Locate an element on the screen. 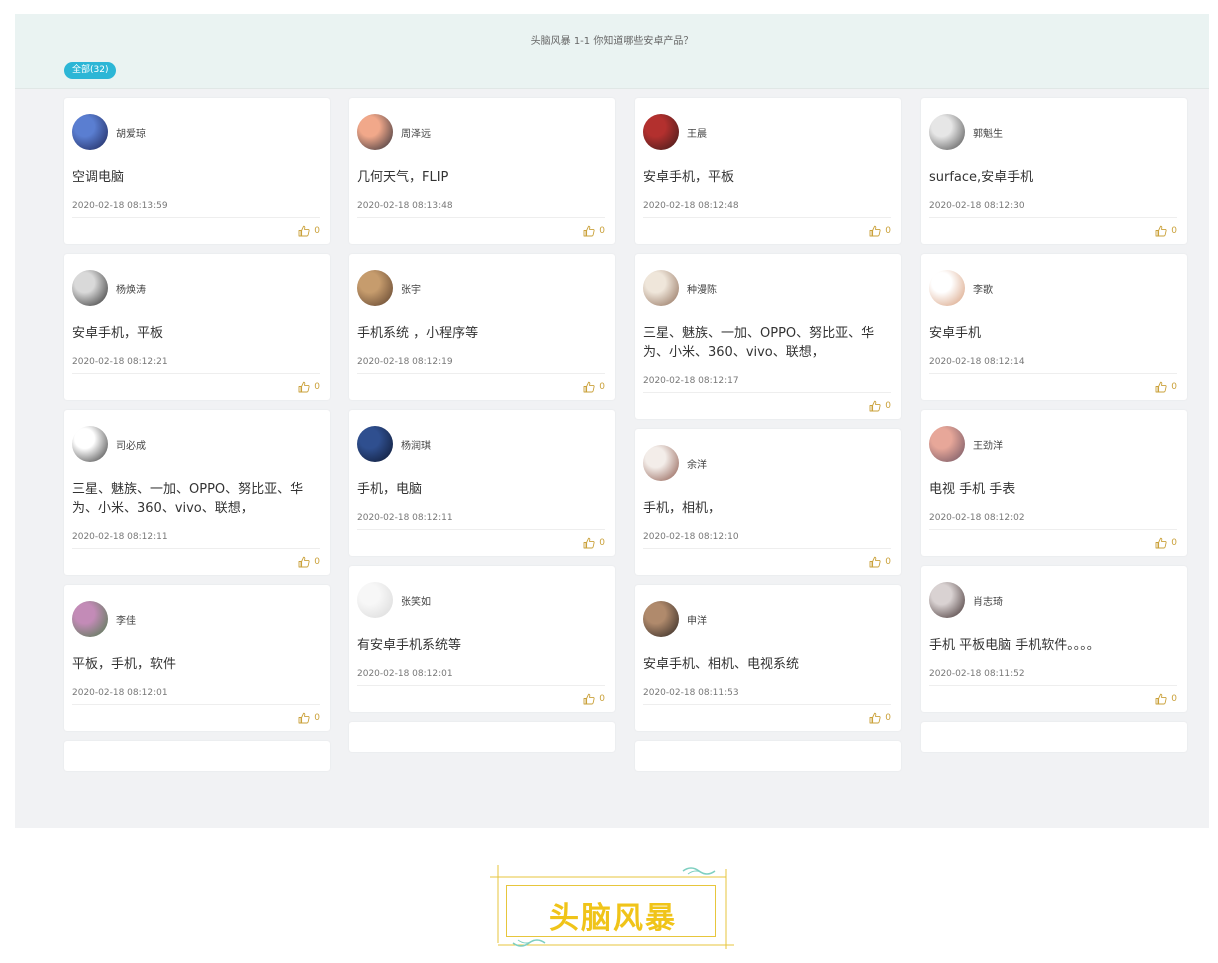 The width and height of the screenshot is (1218, 963). post-content: 三星、魅族、一加、OPPO、努比亚、华为、小米、360、vivo、联想， is located at coordinates (188, 499).